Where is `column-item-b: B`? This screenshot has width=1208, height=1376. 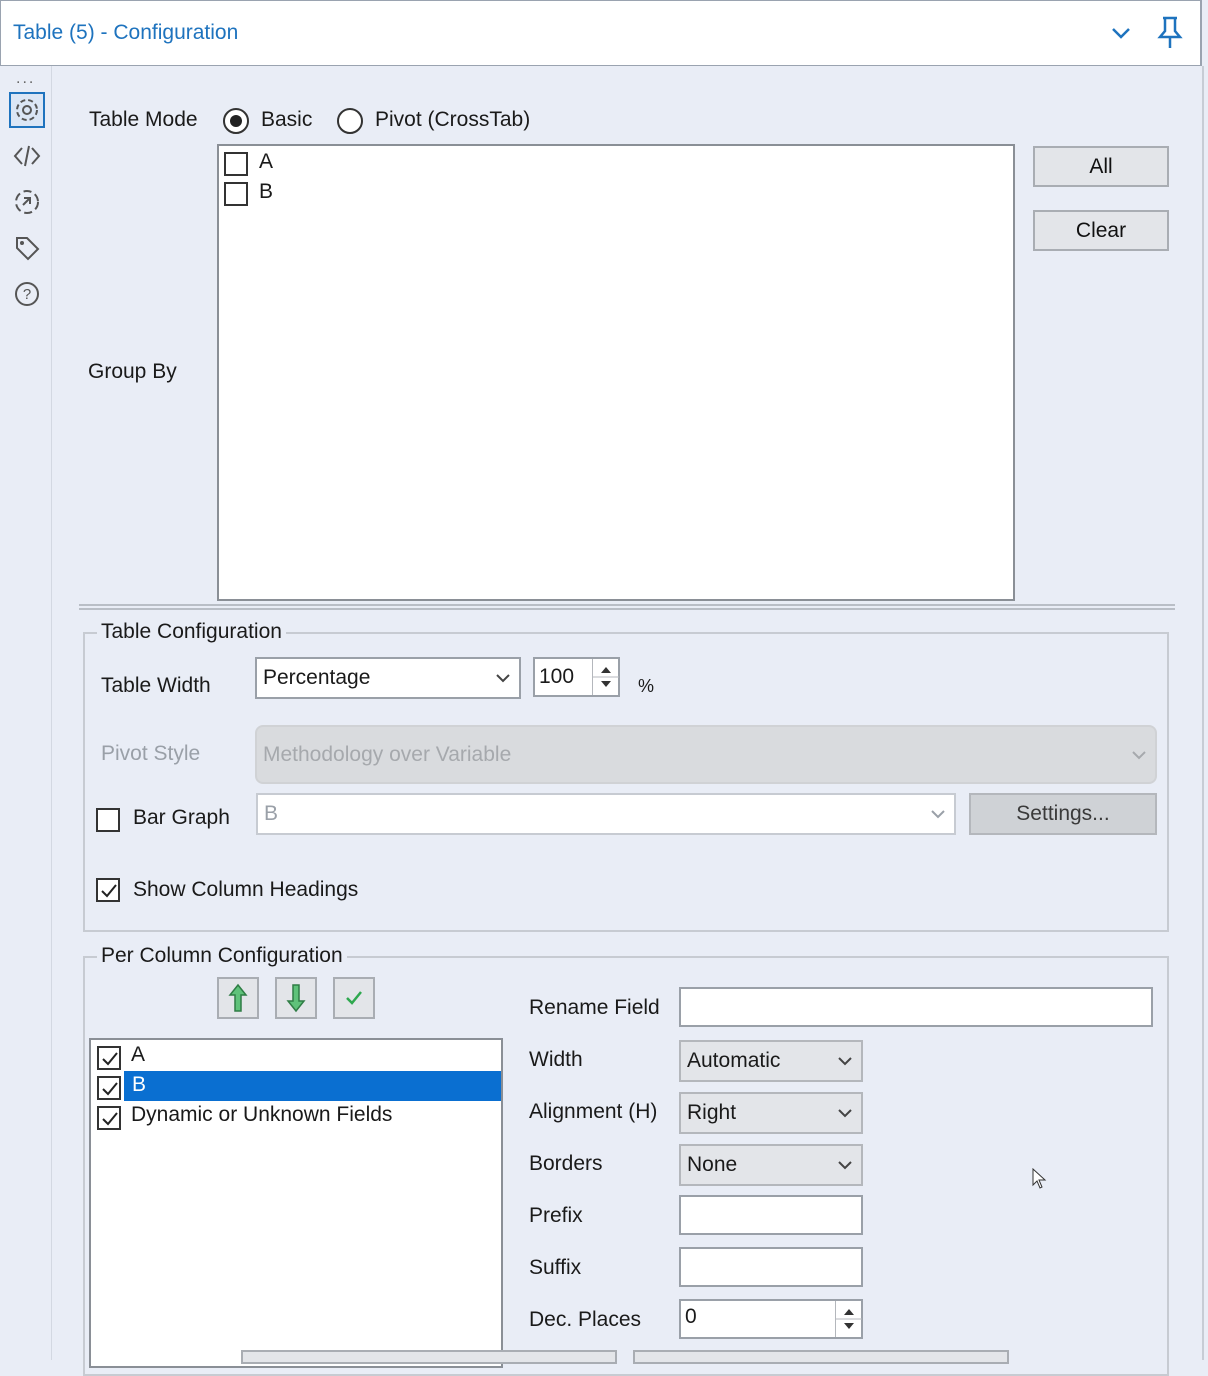
column-item-b: B is located at coordinates (139, 1085).